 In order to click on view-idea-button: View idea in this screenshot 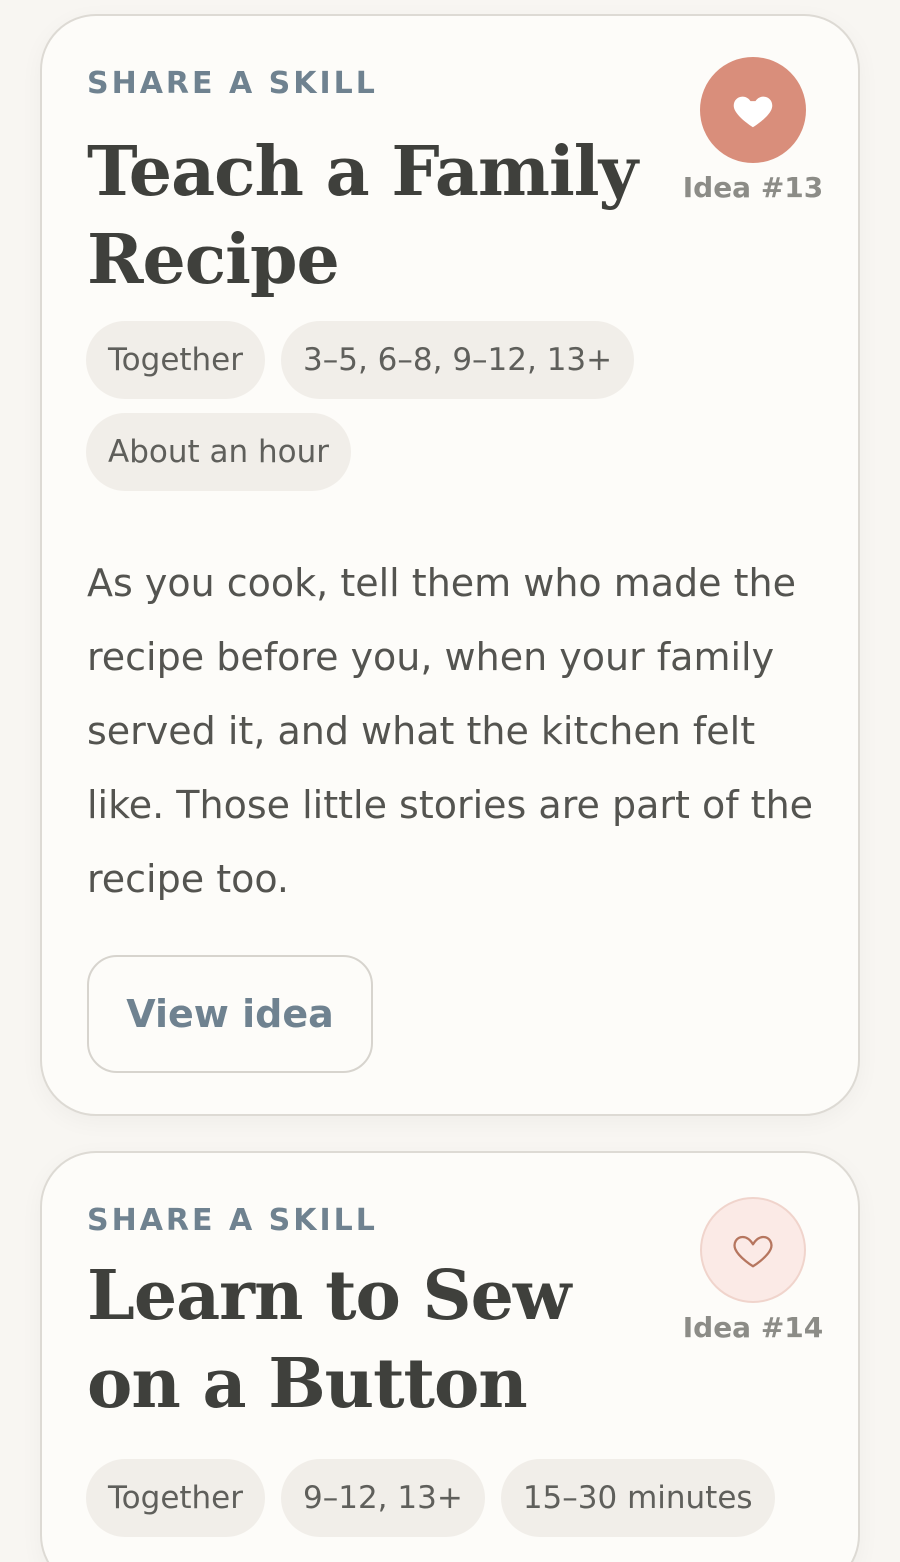, I will do `click(230, 1014)`.